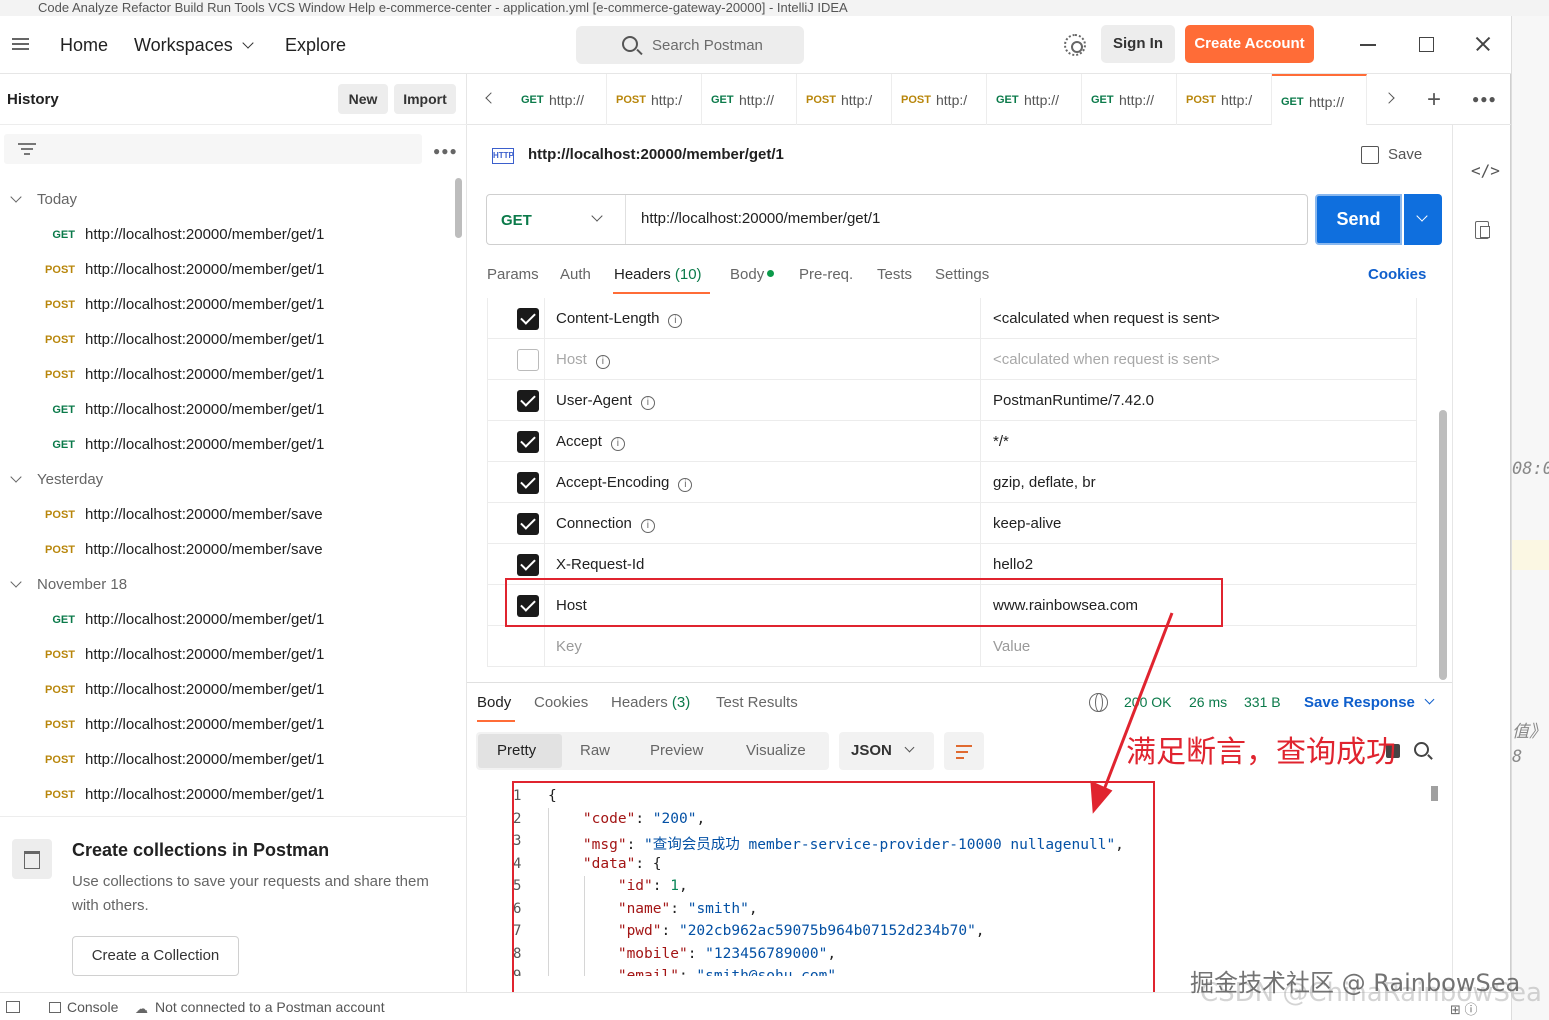 This screenshot has width=1549, height=1020. Describe the element at coordinates (213, 149) in the screenshot. I see `history-filter-input` at that location.